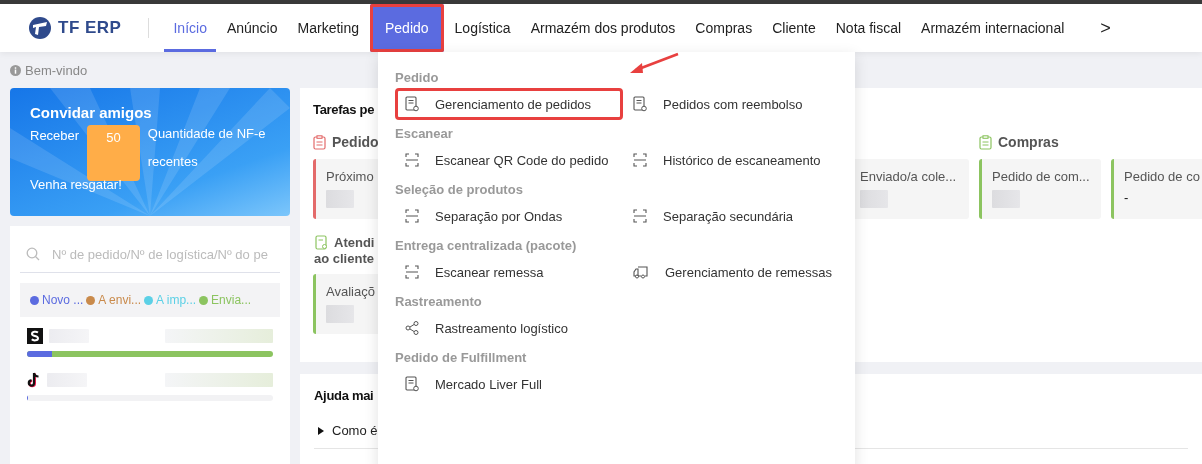 Image resolution: width=1202 pixels, height=464 pixels. Describe the element at coordinates (412, 328) in the screenshot. I see `share-icon` at that location.